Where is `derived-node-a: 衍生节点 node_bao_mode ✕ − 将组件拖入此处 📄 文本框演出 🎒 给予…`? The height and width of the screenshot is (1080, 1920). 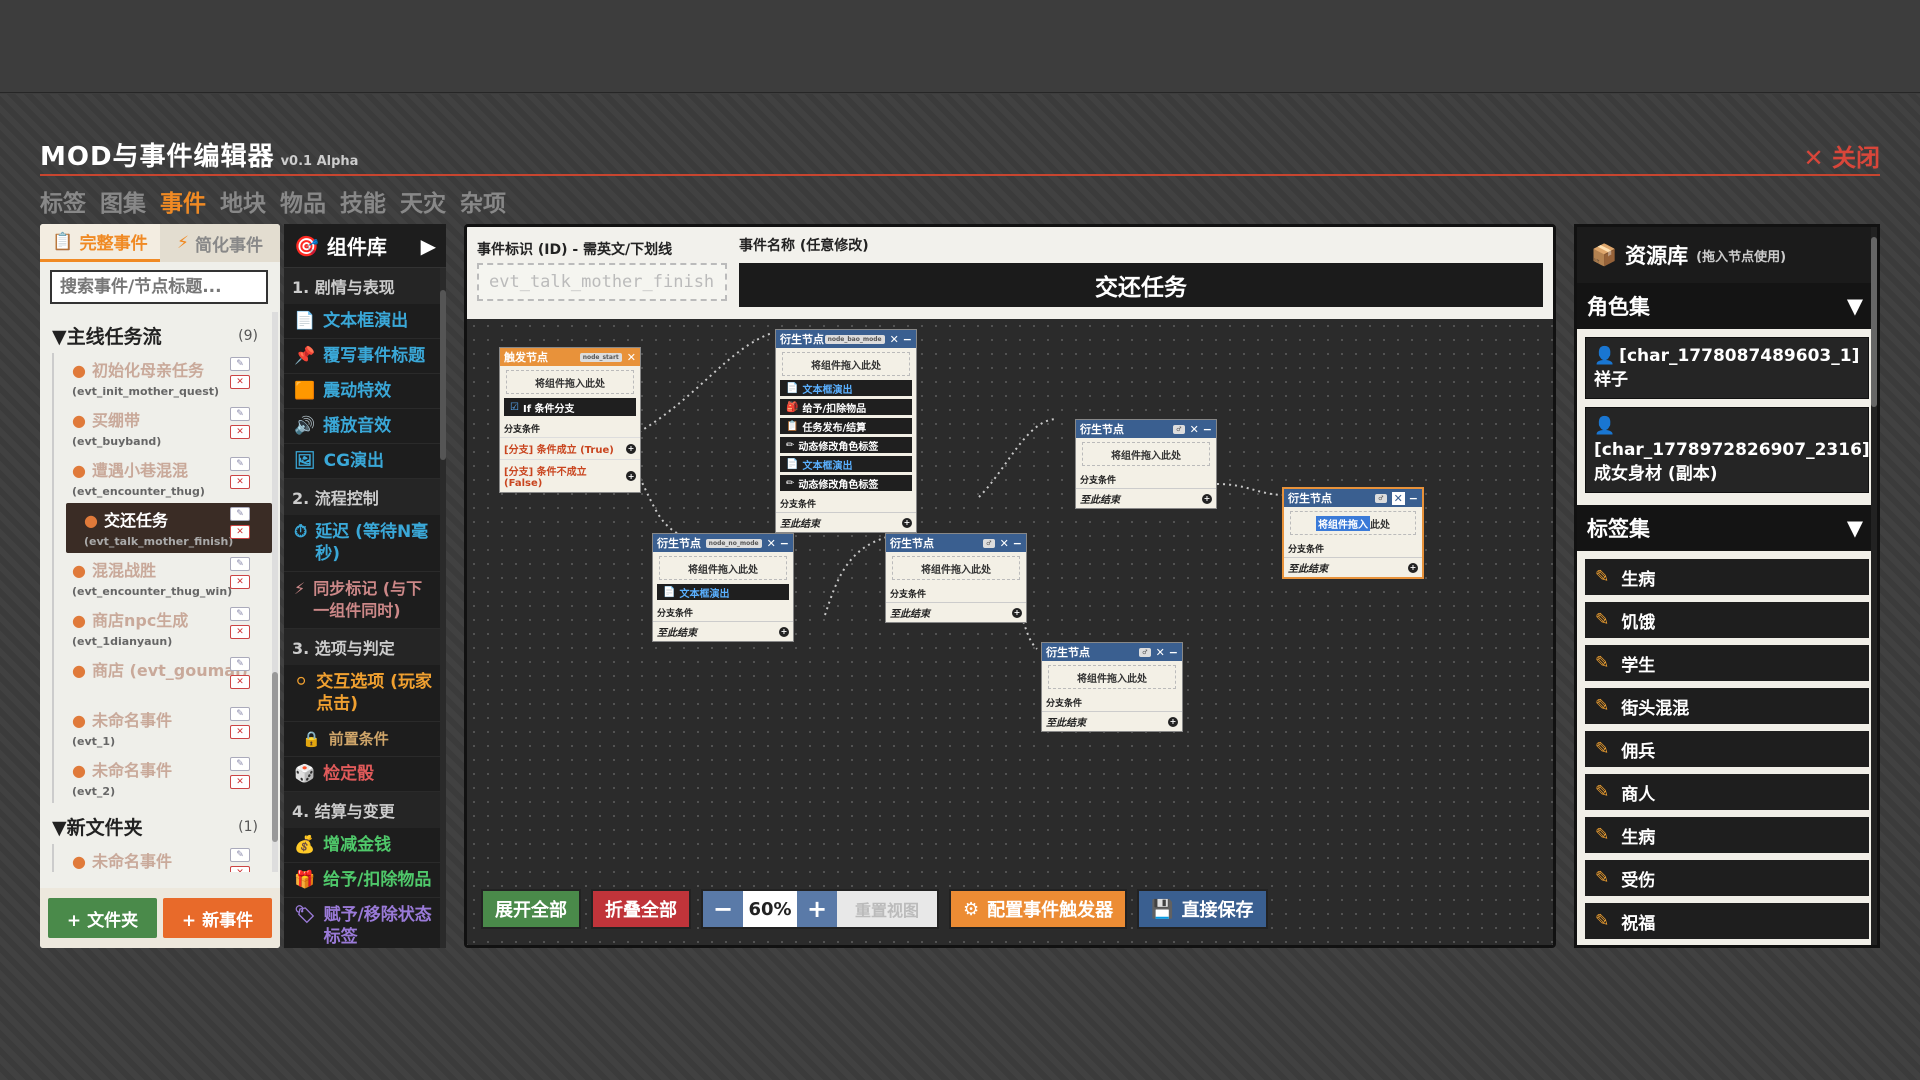
derived-node-a: 衍生节点 node_bao_mode ✕ − 将组件拖入此处 📄 文本框演出 🎒 给予… is located at coordinates (846, 431).